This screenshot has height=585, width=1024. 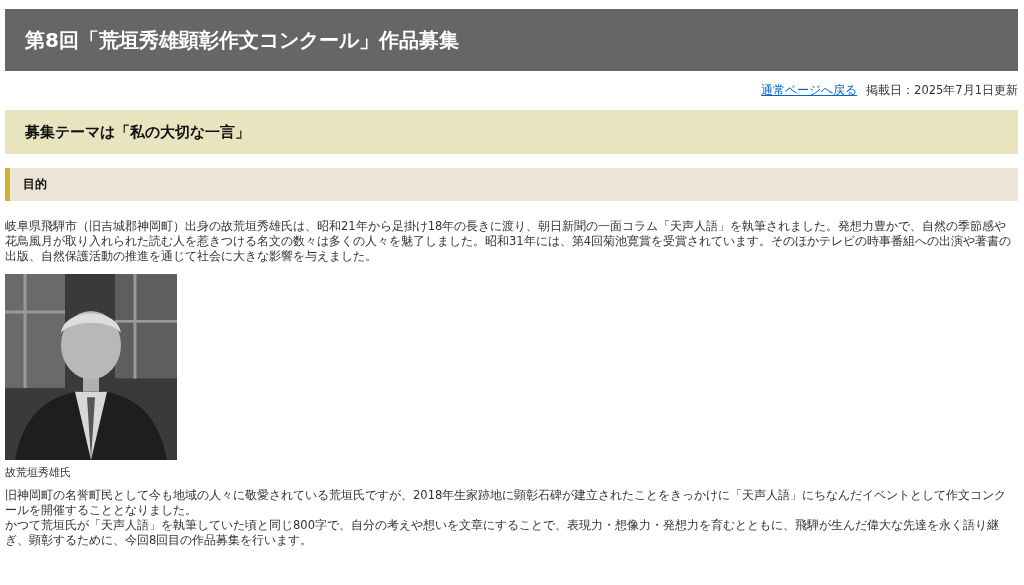 What do you see at coordinates (508, 241) in the screenshot?
I see `intro-paragraph: 岐阜県飛騨市（旧吉城郡神岡町）出身の故荒垣秀雄氏は、昭和21年から足掛け18年の長きに渡り、朝日新聞の一面コラム「天声人語」を執筆されました。発想力豊かで、自然の季節感や花鳥風月が取り入れられた読む人を惹きつける名文の数々は多くの人々を魅了しました。昭和31年には、第4回菊池寛賞を受賞されています。そのほかテレビの時事番組への出演や著書の出版、自然保護活動の推進を通じて社会に大きな影響を与えました。` at bounding box center [508, 241].